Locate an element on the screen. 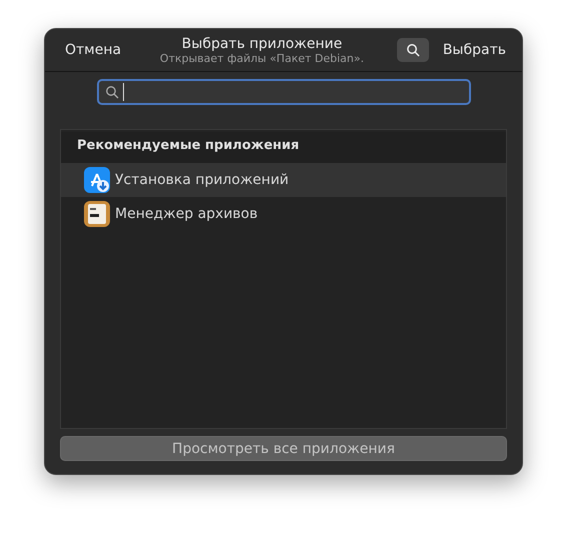  search-button is located at coordinates (412, 50).